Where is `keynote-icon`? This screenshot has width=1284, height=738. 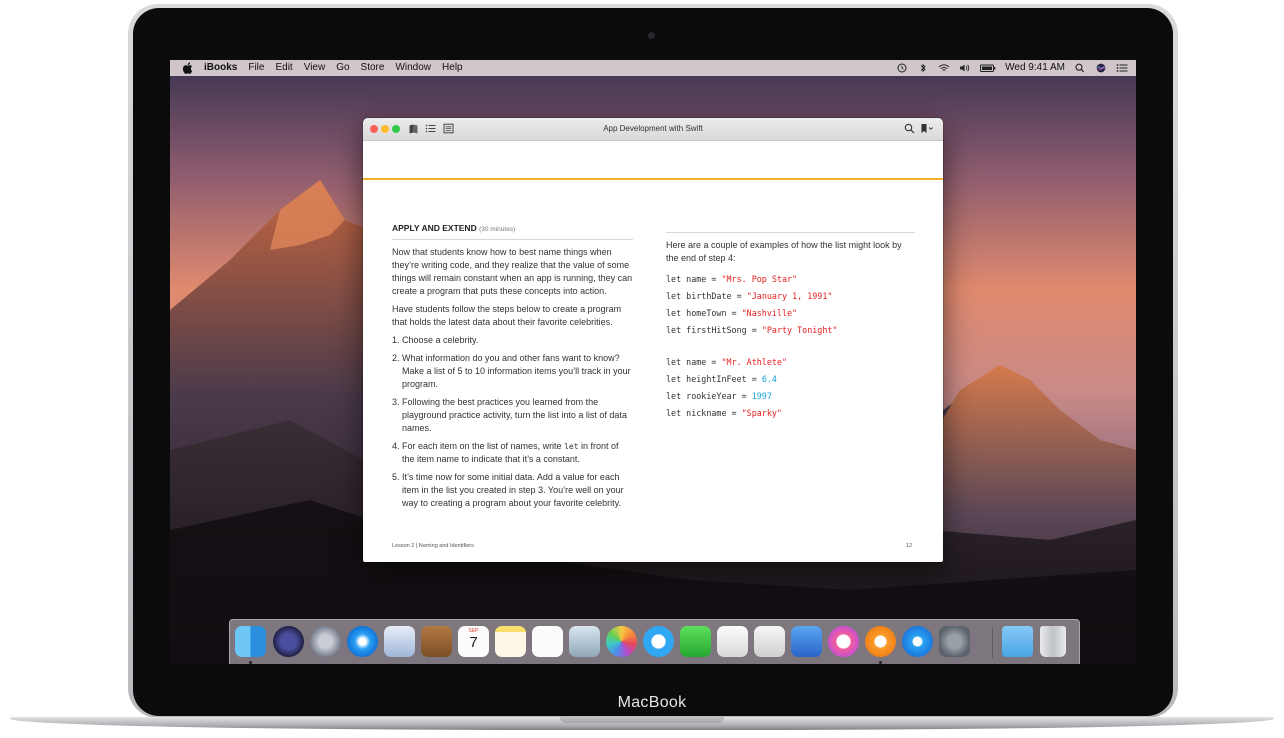
keynote-icon is located at coordinates (806, 641).